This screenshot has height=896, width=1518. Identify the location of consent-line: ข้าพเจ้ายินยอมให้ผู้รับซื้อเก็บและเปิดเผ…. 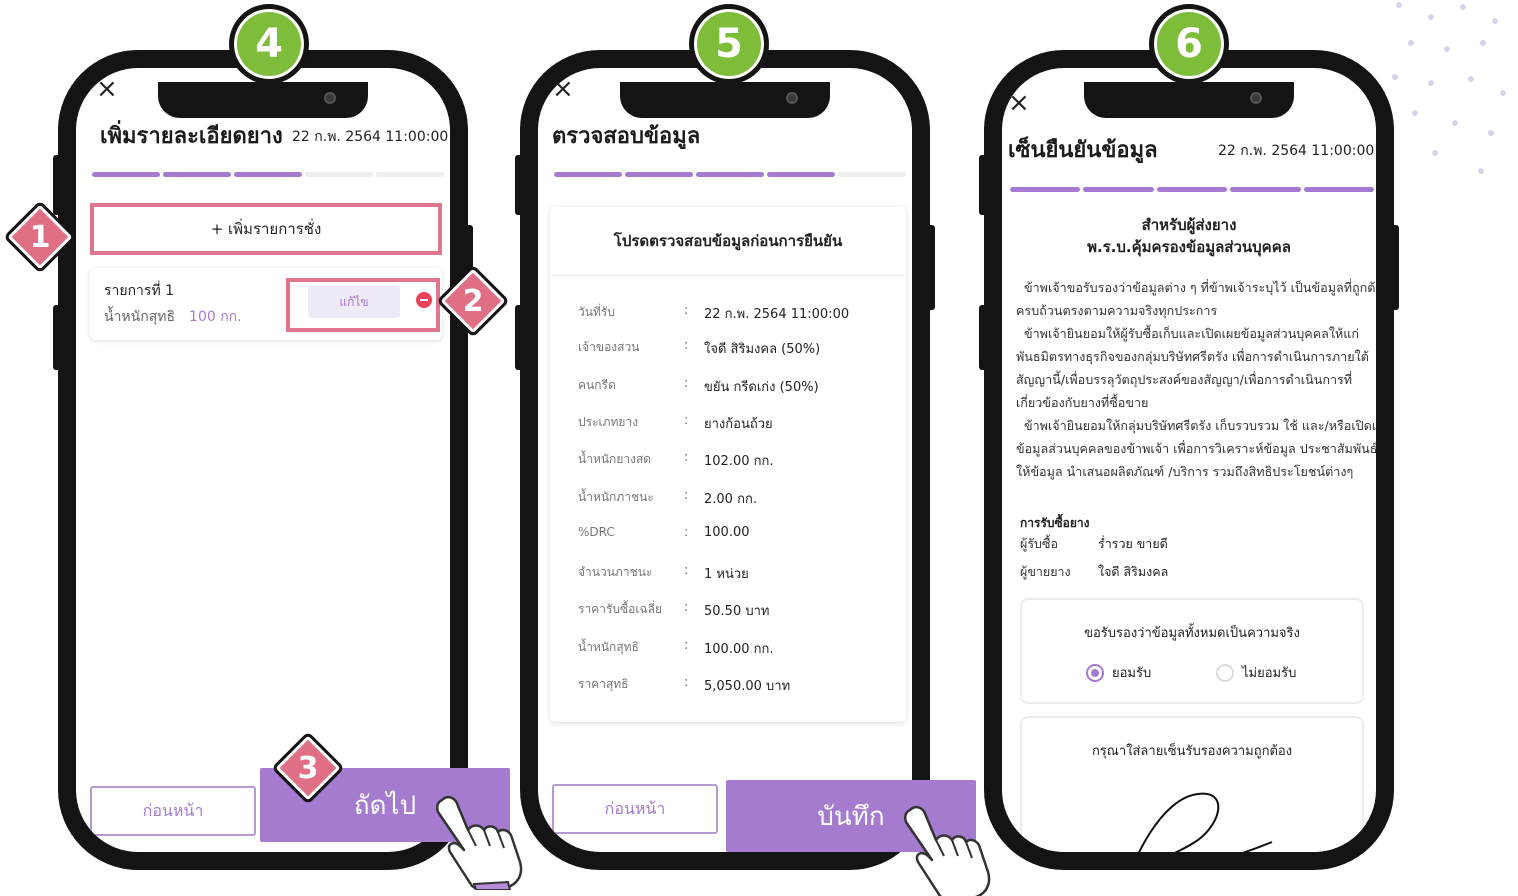
(1188, 333).